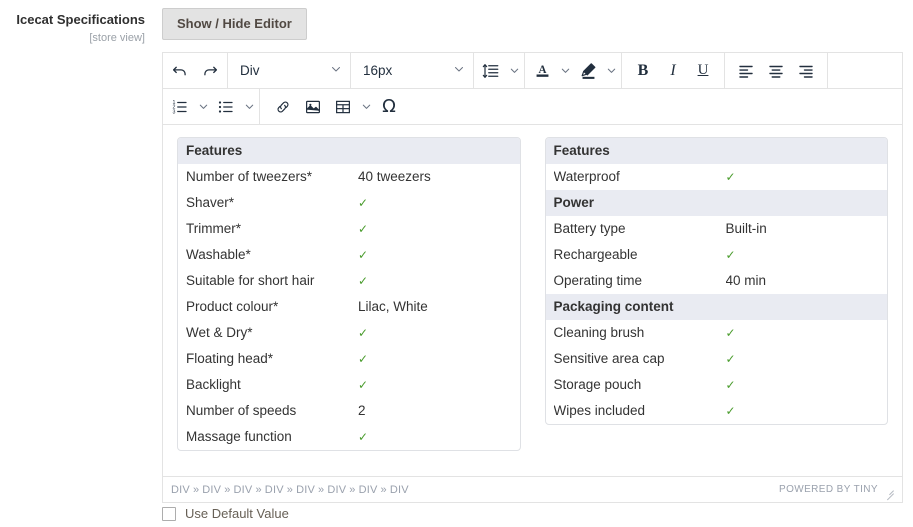 Image resolution: width=913 pixels, height=527 pixels. What do you see at coordinates (716, 151) in the screenshot?
I see `spec-section-header: Features` at bounding box center [716, 151].